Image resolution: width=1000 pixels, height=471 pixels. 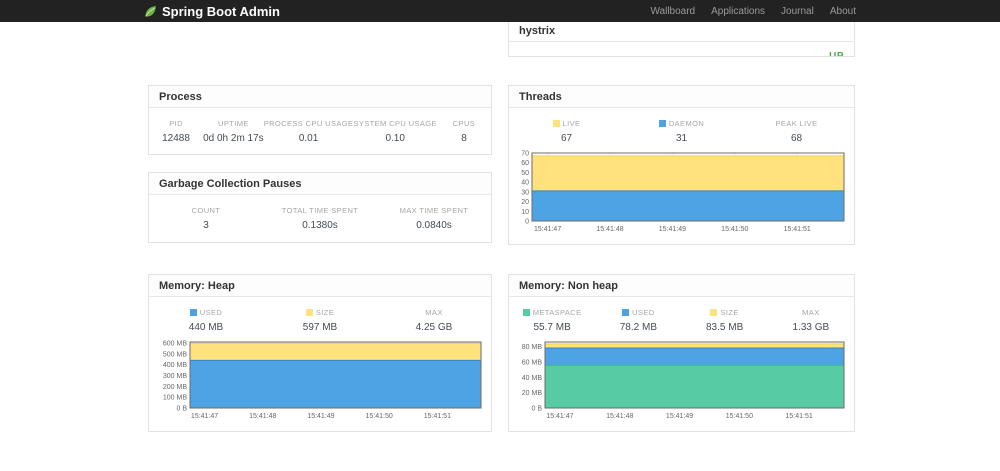 What do you see at coordinates (206, 210) in the screenshot?
I see `metric-label: COUNT` at bounding box center [206, 210].